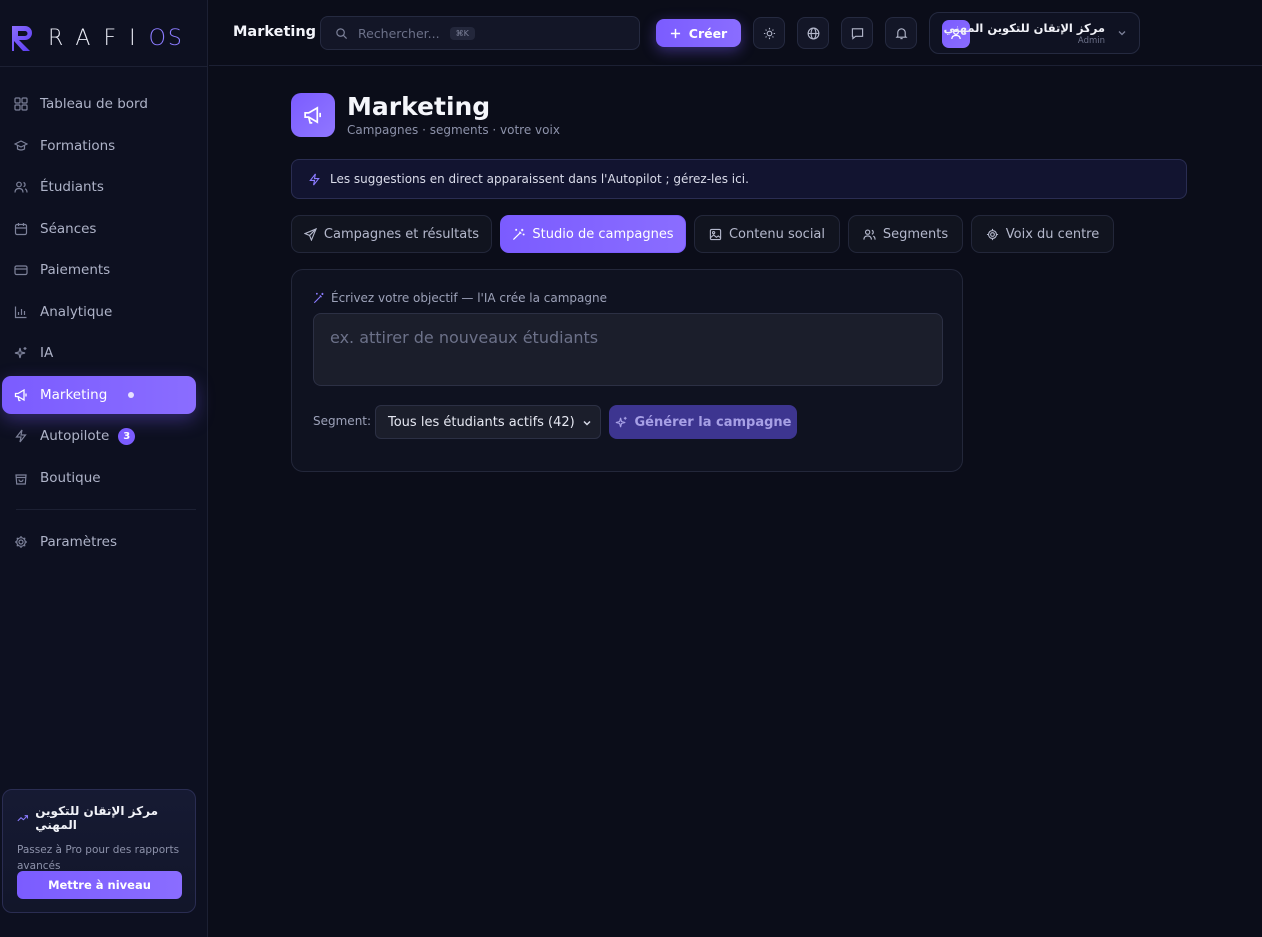  I want to click on sidebar-item-students: Étudiants, so click(99, 187).